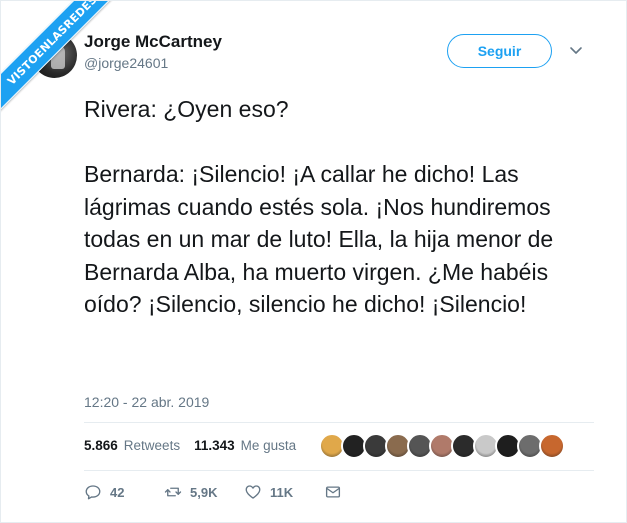 The width and height of the screenshot is (627, 523). I want to click on retweets-label: Retweets, so click(152, 445).